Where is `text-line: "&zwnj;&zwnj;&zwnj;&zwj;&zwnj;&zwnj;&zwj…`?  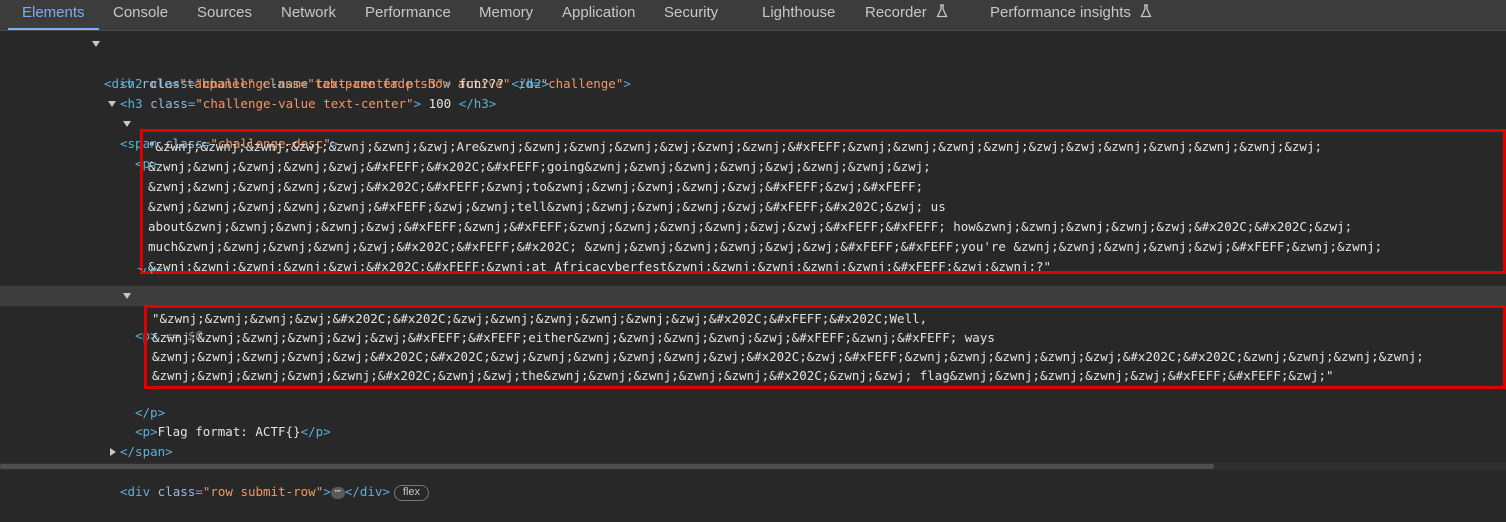
text-line: "&zwnj;&zwnj;&zwnj;&zwj;&zwnj;&zwnj;&zwj… is located at coordinates (735, 146).